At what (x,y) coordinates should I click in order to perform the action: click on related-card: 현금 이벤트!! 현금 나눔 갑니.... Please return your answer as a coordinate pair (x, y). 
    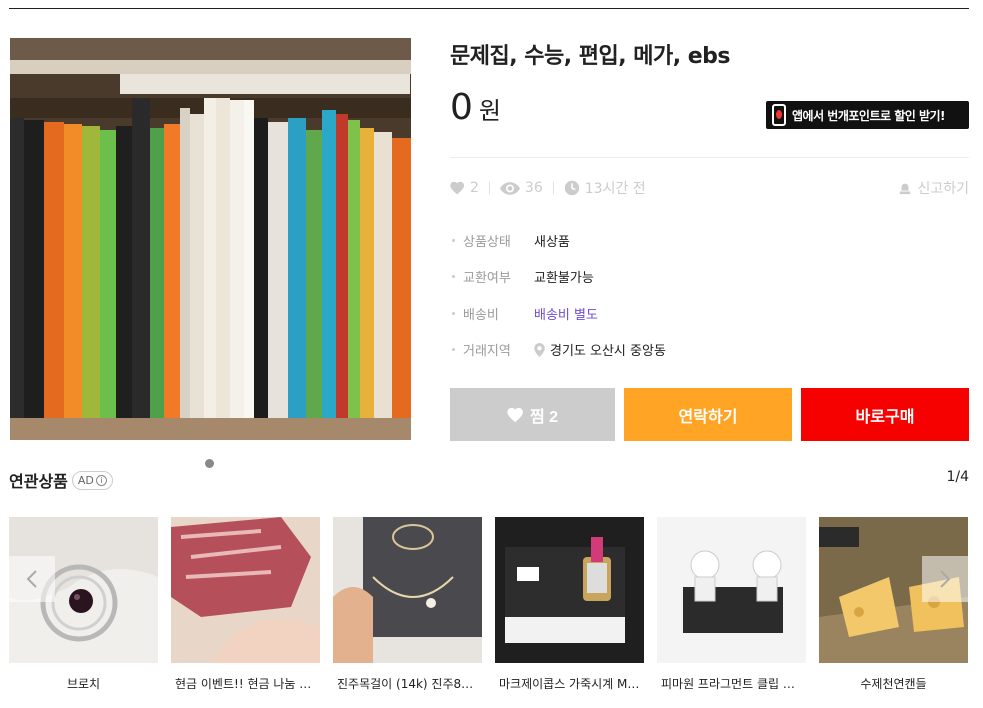
    Looking at the image, I should click on (245, 604).